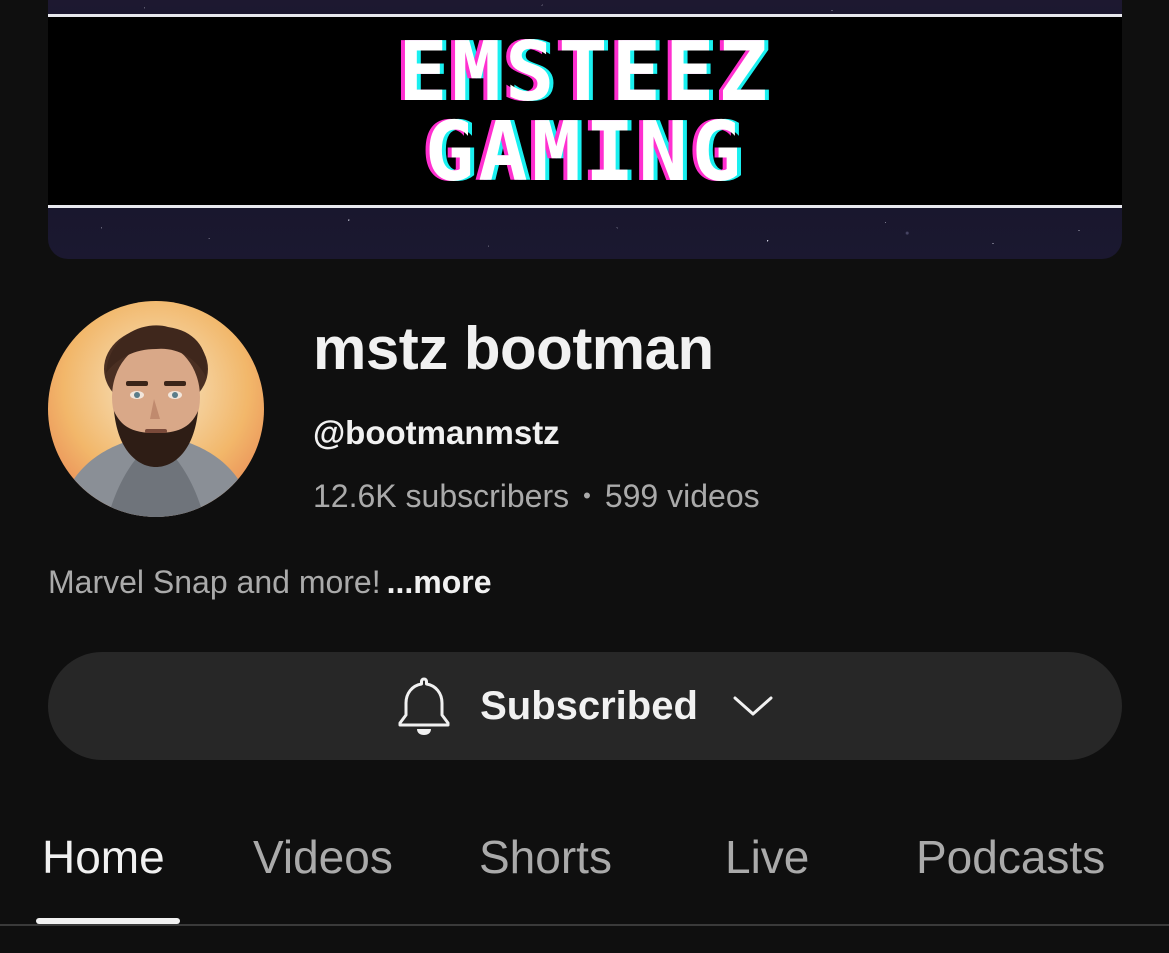 The image size is (1169, 953). Describe the element at coordinates (436, 432) in the screenshot. I see `channel-handle: @bootmanmstz` at that location.